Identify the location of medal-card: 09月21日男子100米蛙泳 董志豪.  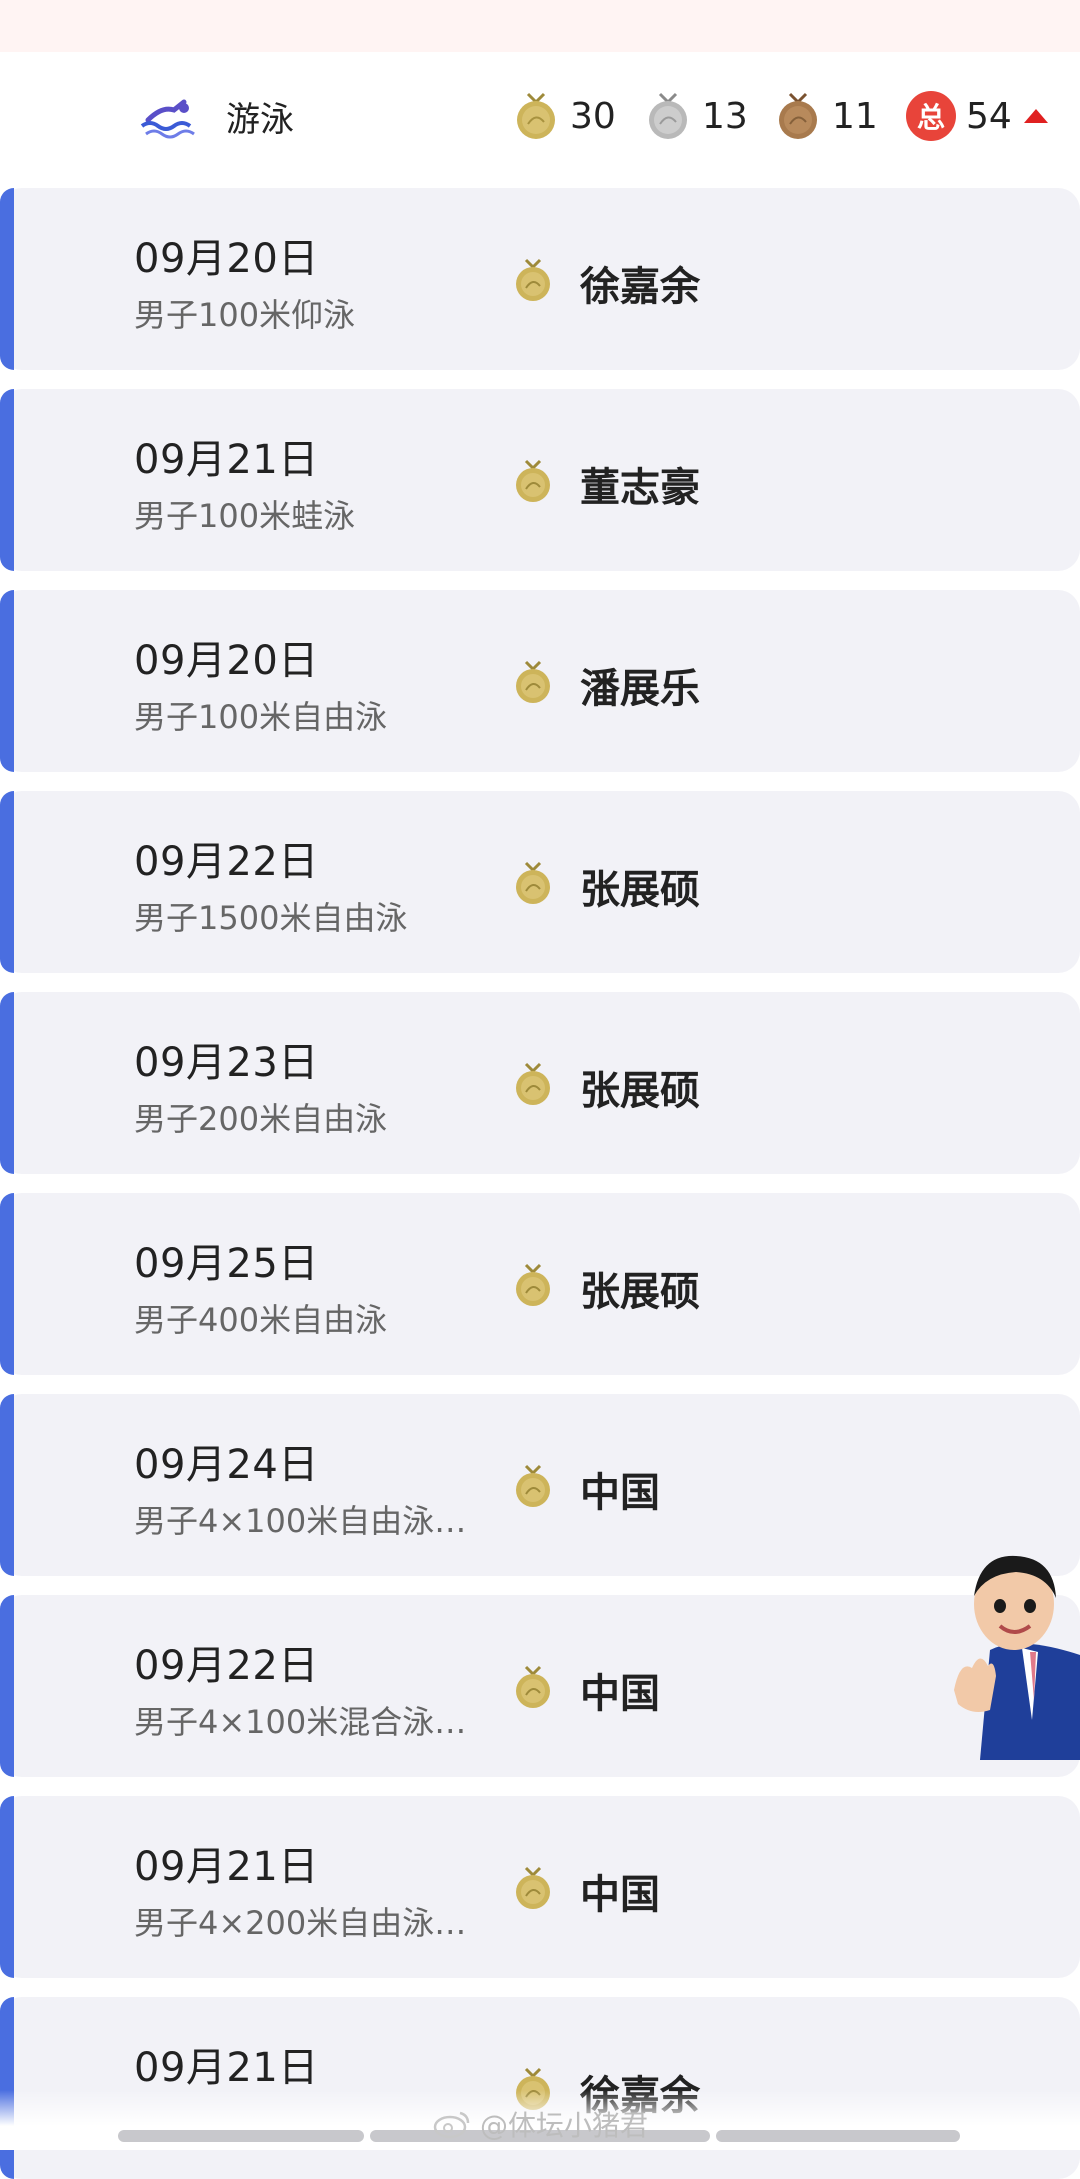
(540, 480).